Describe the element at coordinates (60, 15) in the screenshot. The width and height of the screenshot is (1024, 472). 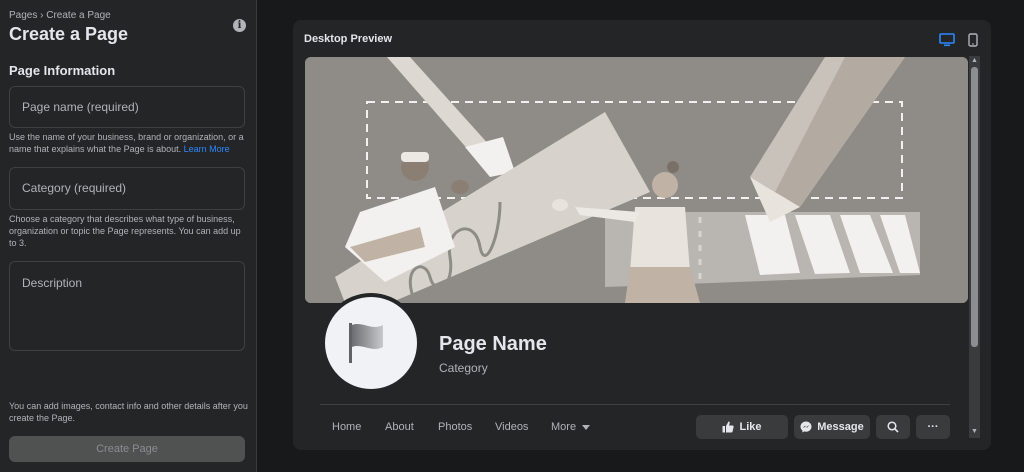
I see `breadcrumb: Pages › Create a Page` at that location.